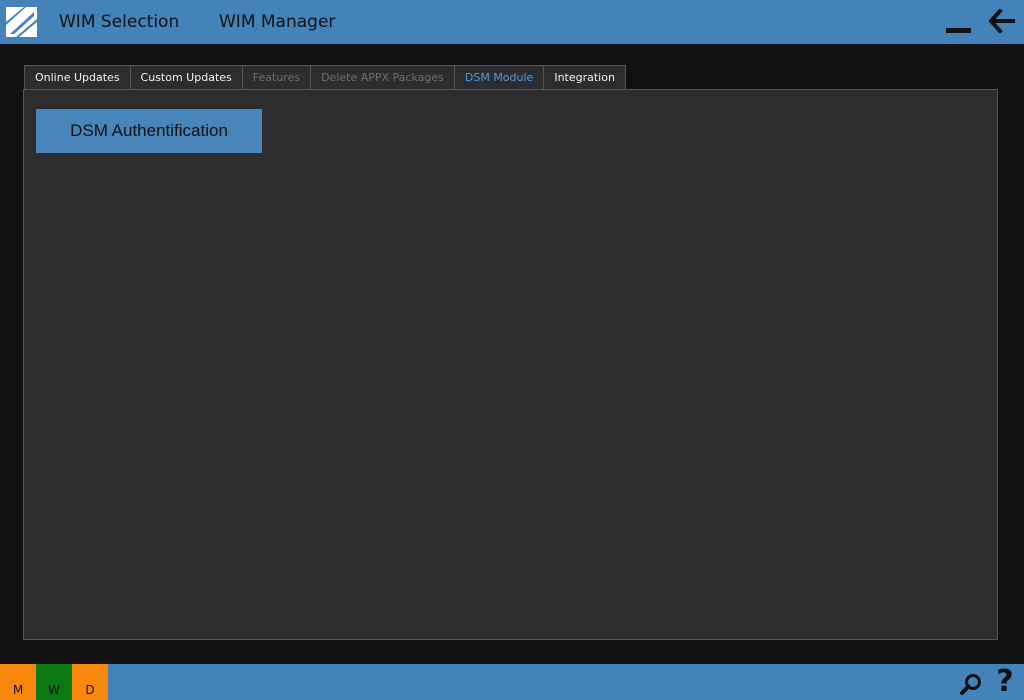  What do you see at coordinates (77, 77) in the screenshot?
I see `tab-online-updates: Online Updates` at bounding box center [77, 77].